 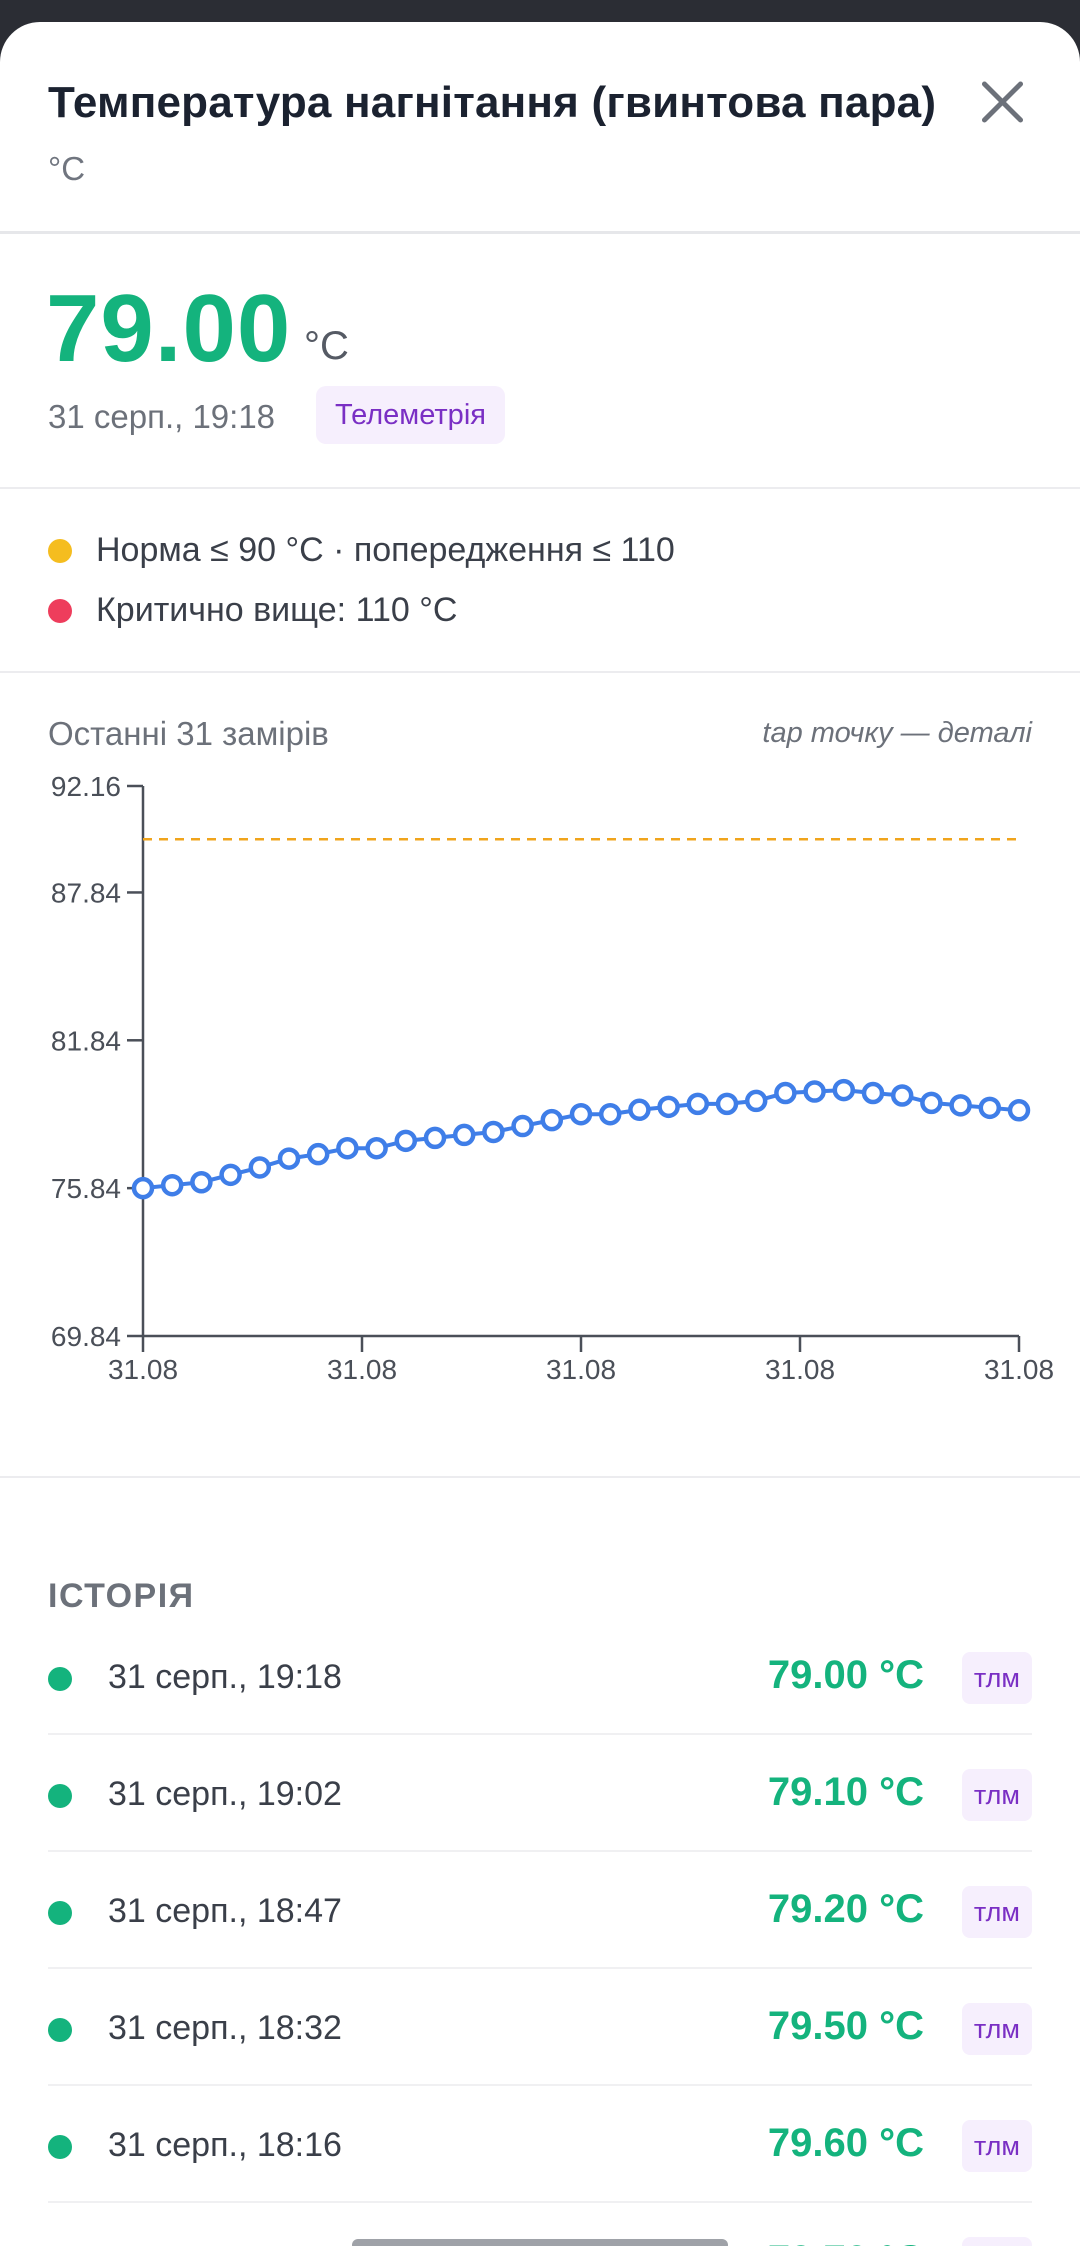 What do you see at coordinates (845, 1909) in the screenshot?
I see `history-value: 79.20 °C` at bounding box center [845, 1909].